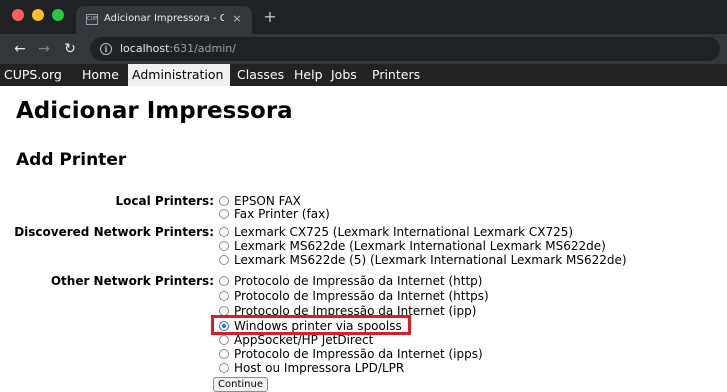 This screenshot has width=727, height=392. I want to click on browser-tab: CUPS Adicionar Impressora - CUPS 2 ×, so click(164, 20).